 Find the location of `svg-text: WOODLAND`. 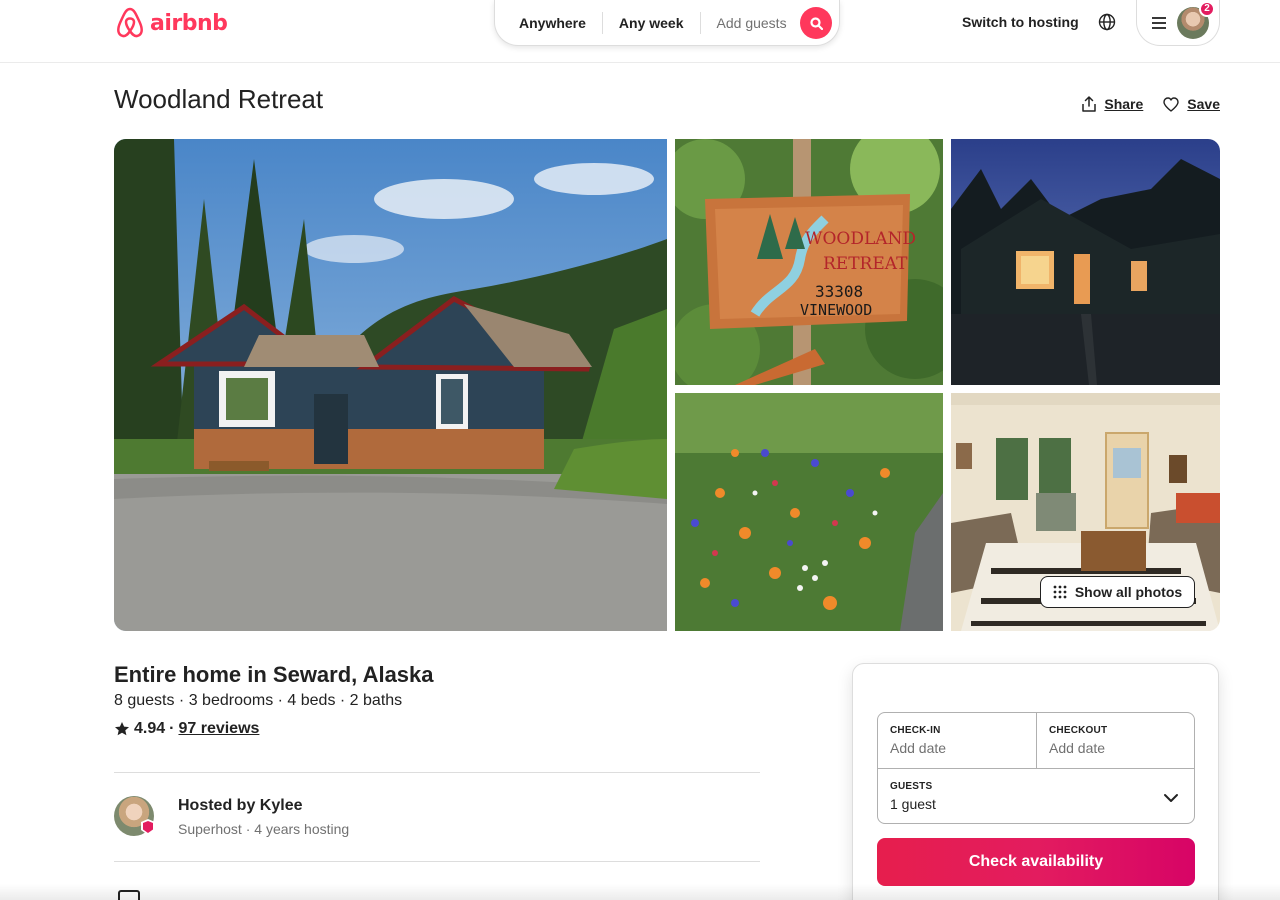

svg-text: WOODLAND is located at coordinates (860, 239).